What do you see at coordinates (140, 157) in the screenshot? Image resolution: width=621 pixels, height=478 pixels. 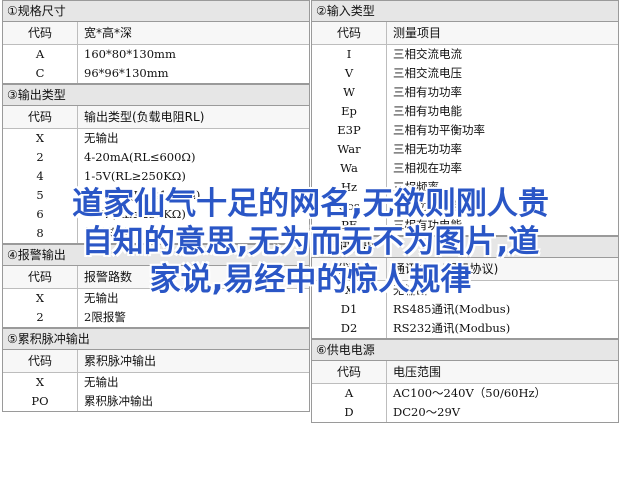 I see `description-cell: 4-20mA(RL≤600Ω)` at bounding box center [140, 157].